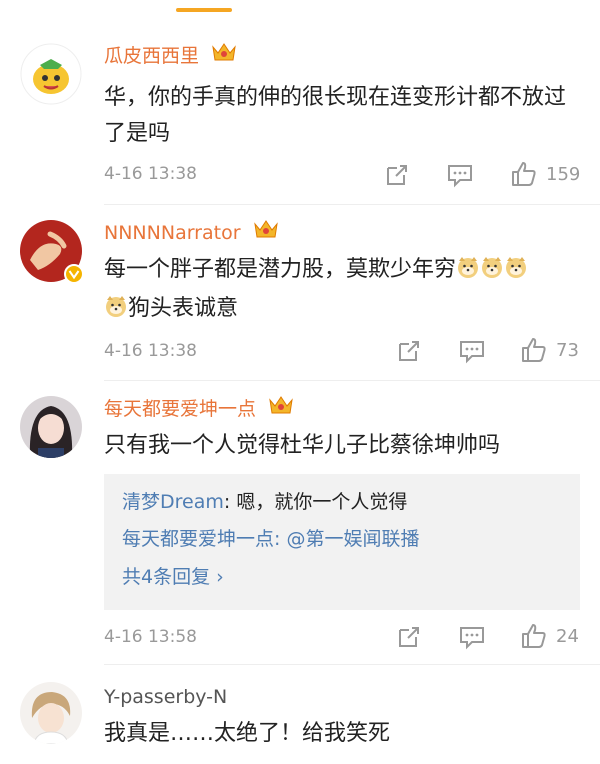 This screenshot has height=764, width=600. What do you see at coordinates (199, 408) in the screenshot?
I see `username: 每天都要爱坤一点` at bounding box center [199, 408].